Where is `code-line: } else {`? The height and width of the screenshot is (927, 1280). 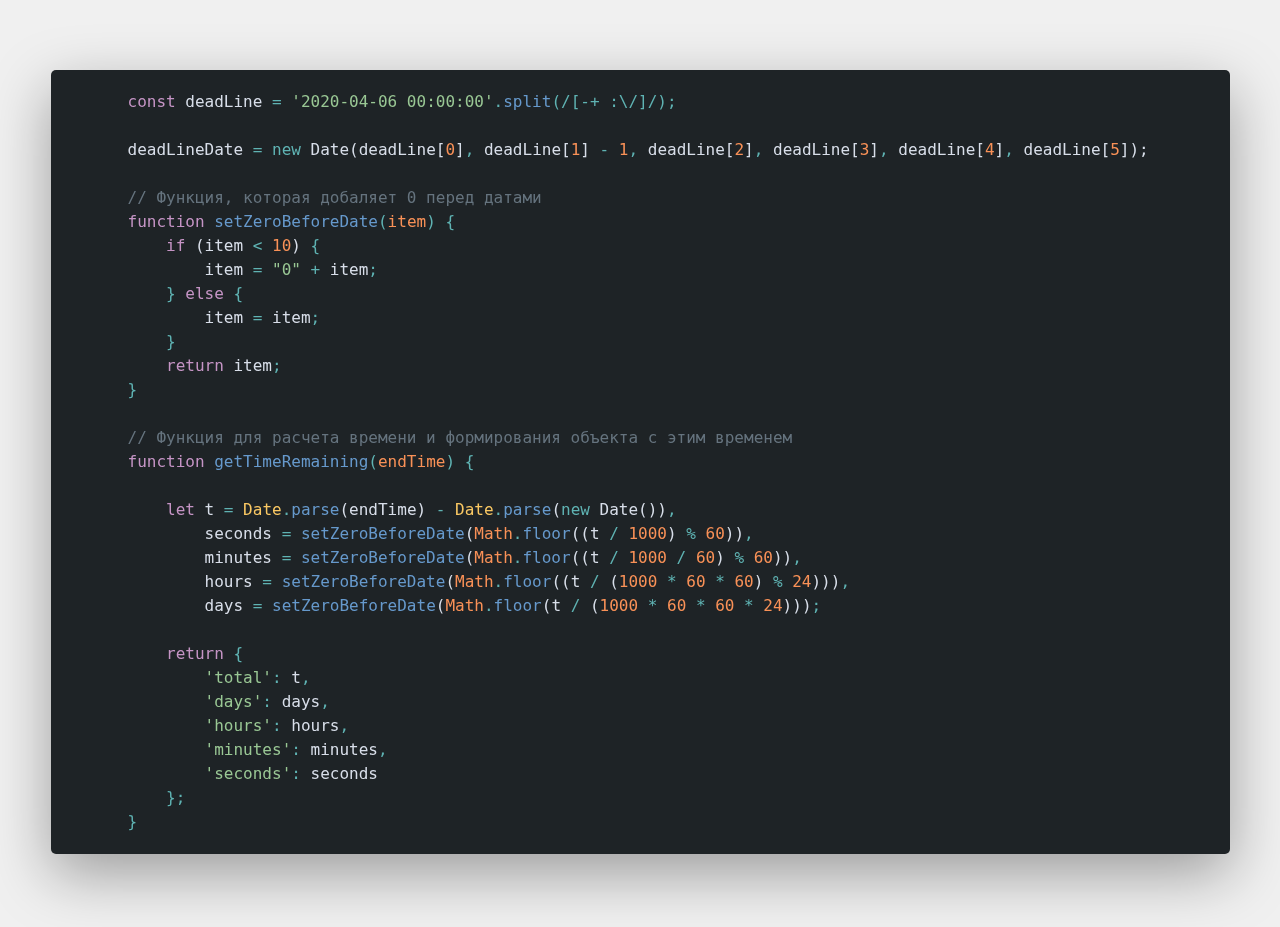 code-line: } else { is located at coordinates (205, 294).